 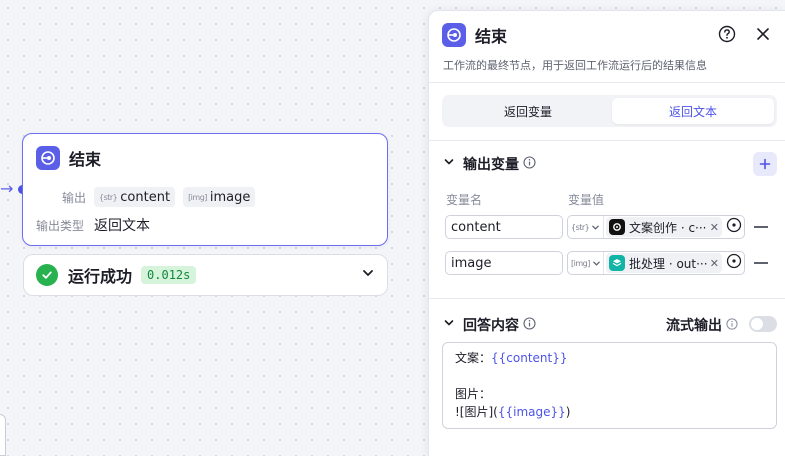 I want to click on add-variable-button, so click(x=765, y=164).